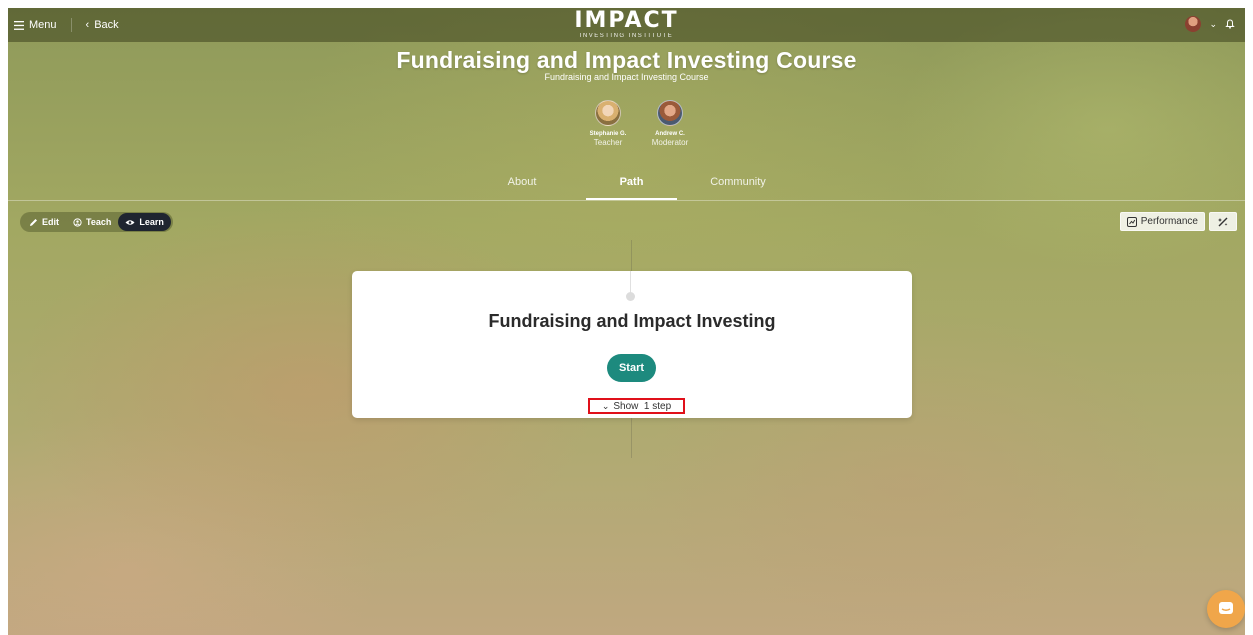 The height and width of the screenshot is (635, 1253). I want to click on mode-edit-label: Edit, so click(50, 222).